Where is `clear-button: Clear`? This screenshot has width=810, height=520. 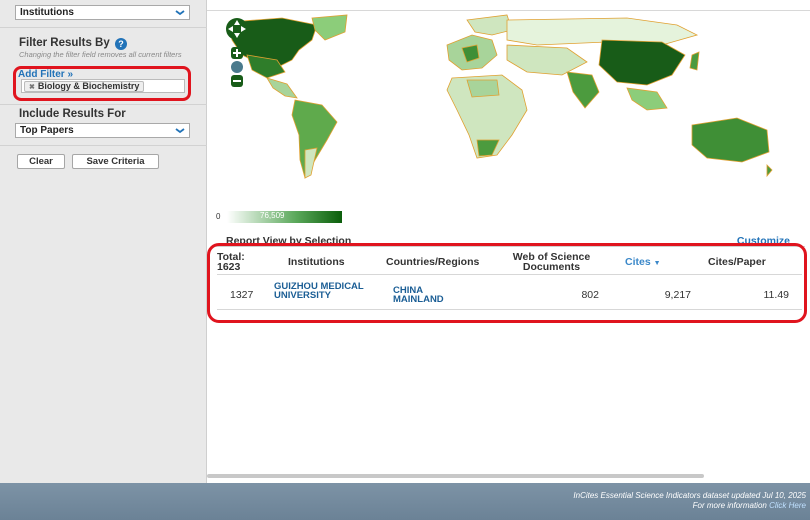
clear-button: Clear is located at coordinates (41, 161).